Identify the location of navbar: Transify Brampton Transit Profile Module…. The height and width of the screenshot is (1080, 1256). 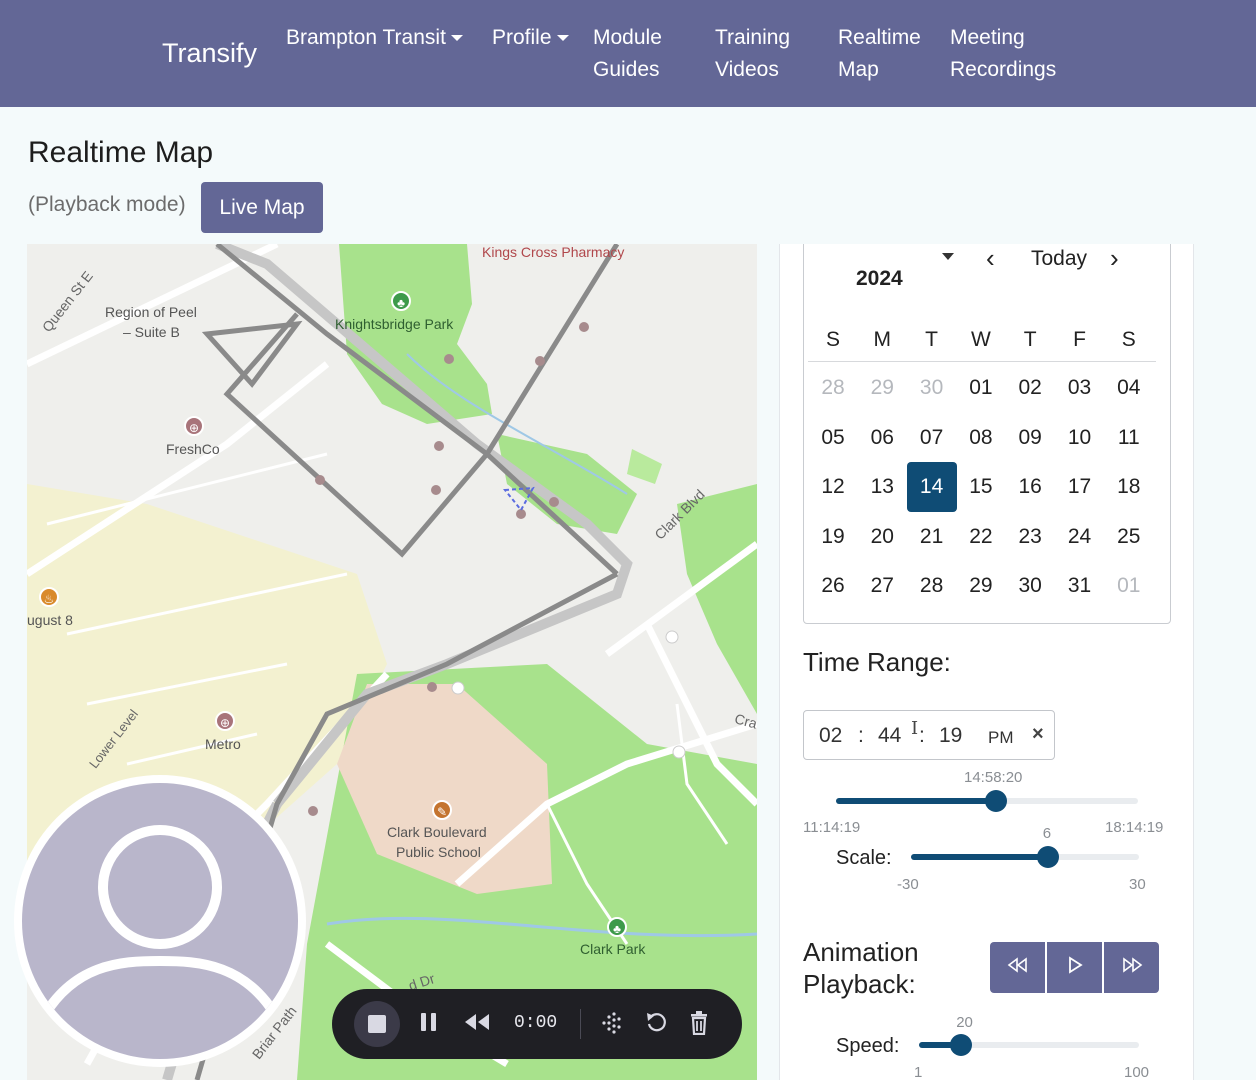
(628, 53).